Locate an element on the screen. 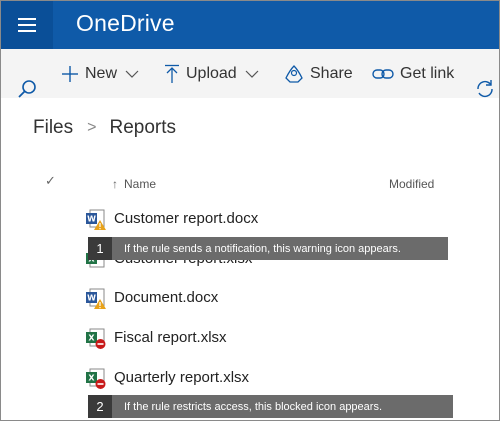 The height and width of the screenshot is (421, 500). file-row: W Customer report.docx is located at coordinates (250, 220).